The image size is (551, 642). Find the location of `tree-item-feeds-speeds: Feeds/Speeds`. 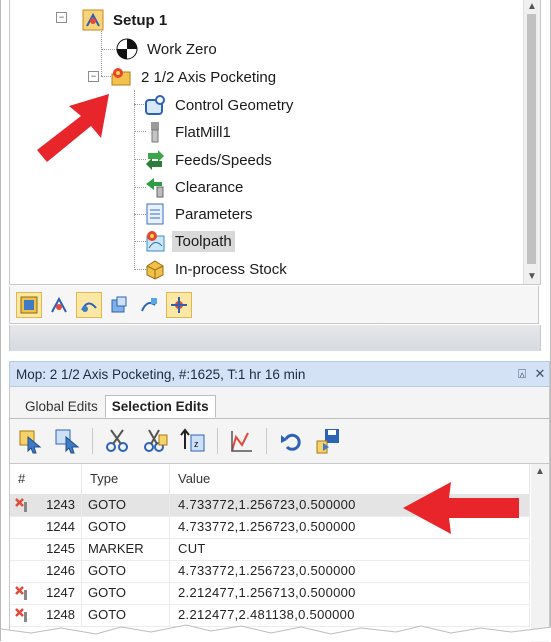

tree-item-feeds-speeds: Feeds/Speeds is located at coordinates (209, 160).